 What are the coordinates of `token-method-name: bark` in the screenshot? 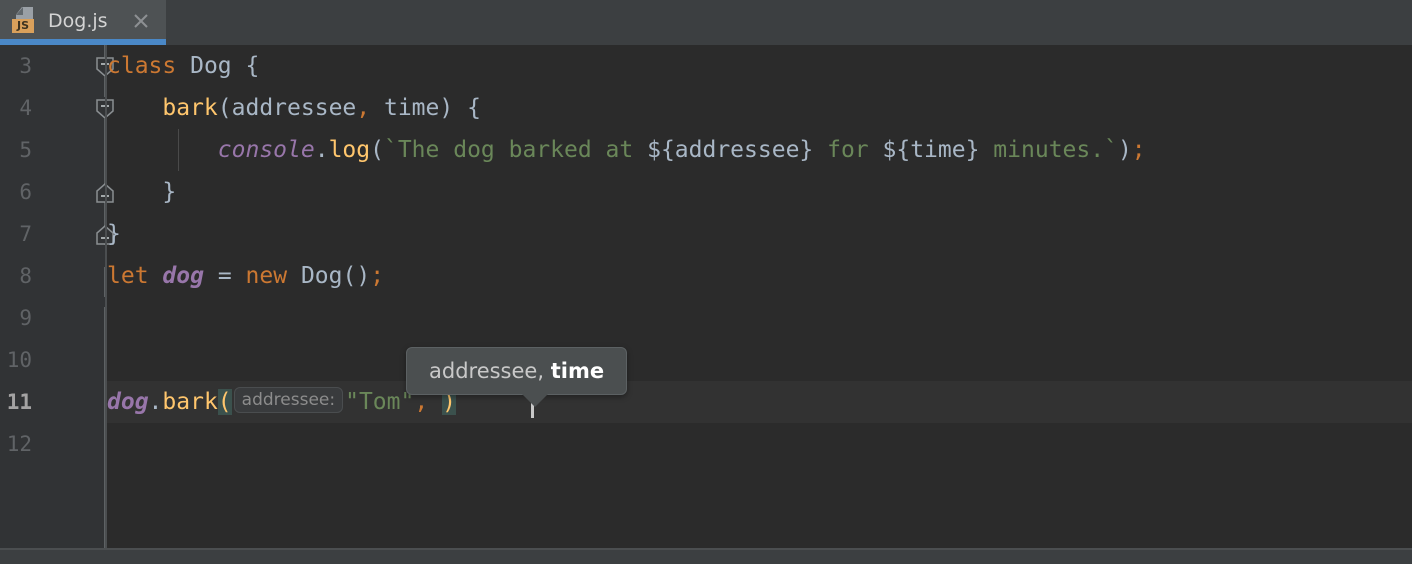 It's located at (190, 108).